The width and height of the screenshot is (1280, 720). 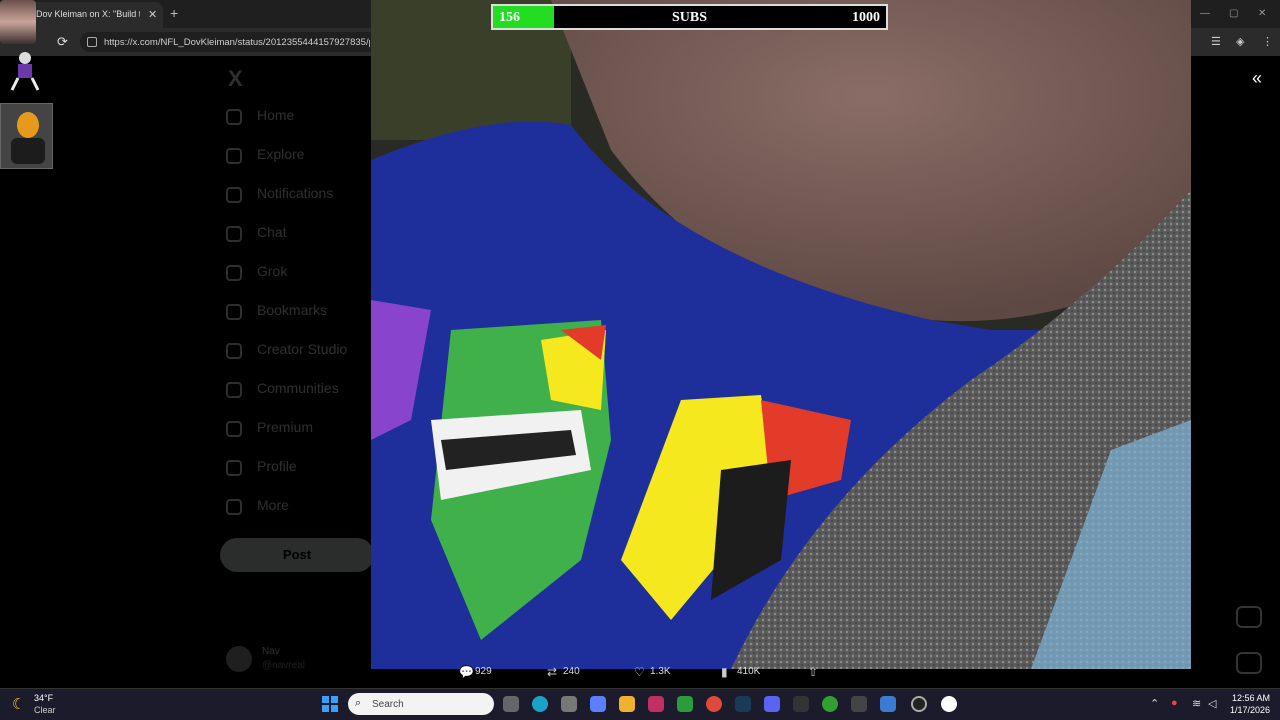 I want to click on tab-title: Dov Kleiman on X: "Build the p, so click(x=88, y=14).